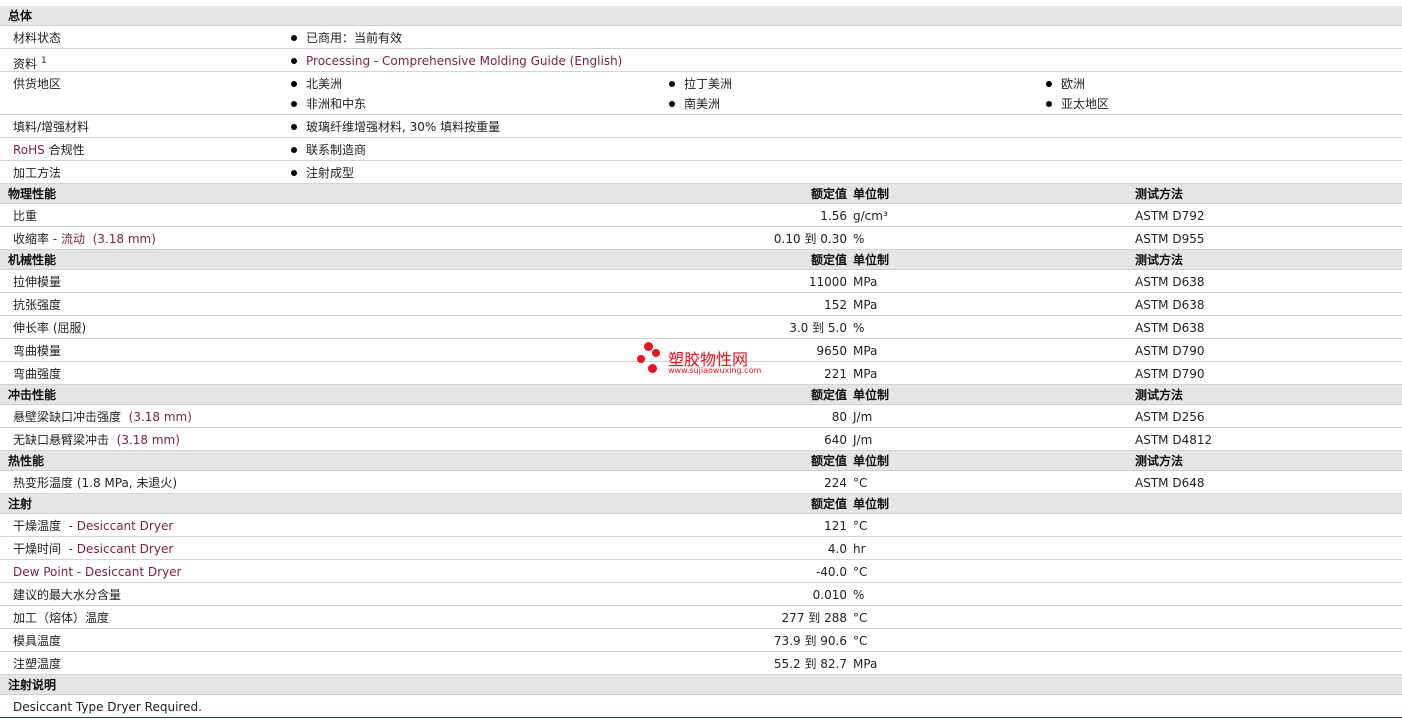 The height and width of the screenshot is (719, 1402). I want to click on test-method: ASTM D4812, so click(1174, 440).